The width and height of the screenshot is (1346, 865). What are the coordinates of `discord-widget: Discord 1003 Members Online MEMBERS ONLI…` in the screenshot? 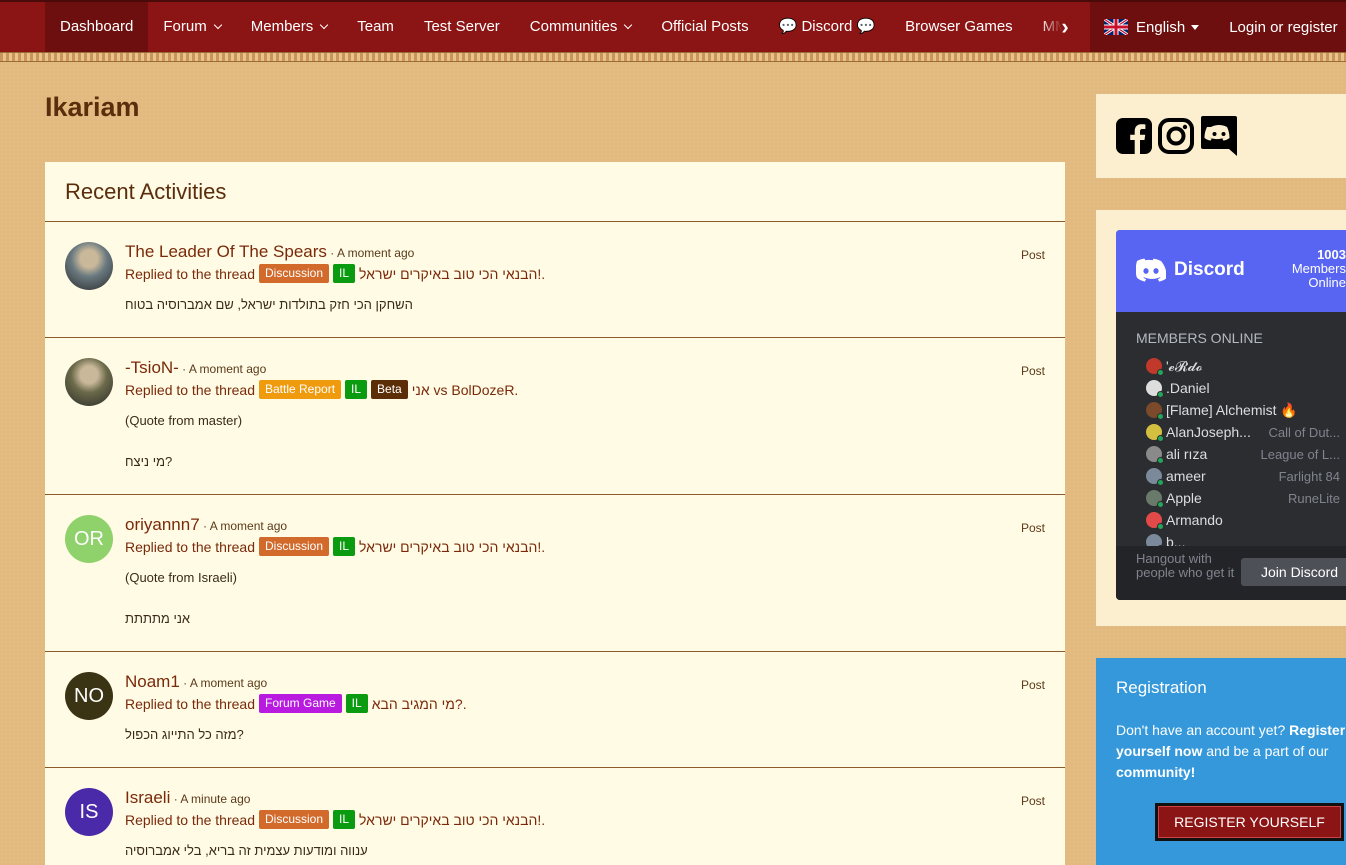 It's located at (1231, 415).